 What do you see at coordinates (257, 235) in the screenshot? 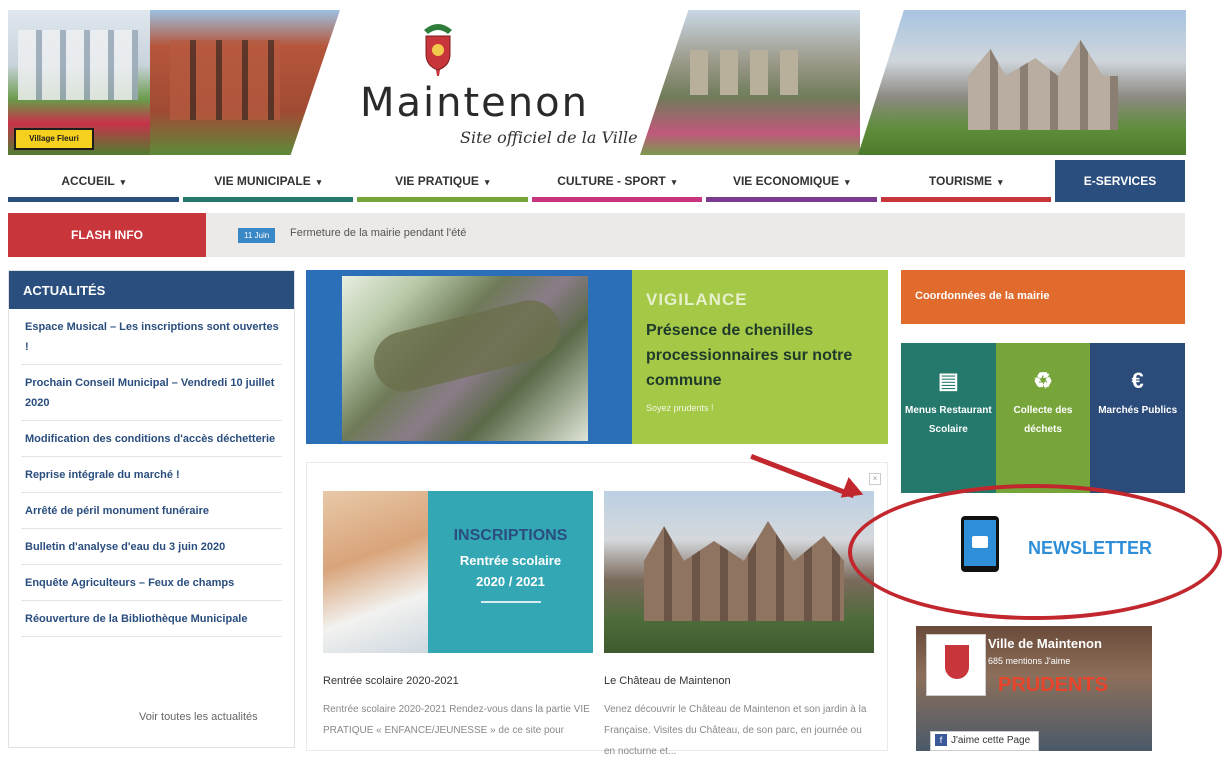
I see `flash-date-badge: 11 Juin` at bounding box center [257, 235].